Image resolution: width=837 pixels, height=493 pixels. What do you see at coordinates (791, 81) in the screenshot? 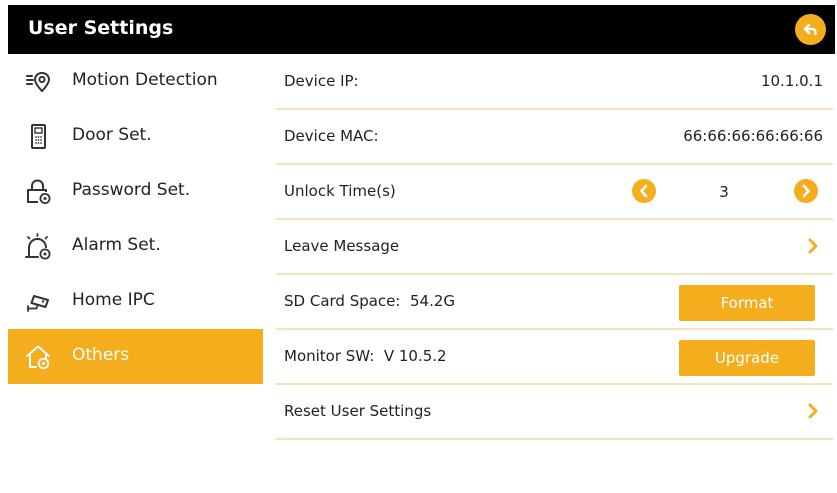
I see `device-ip-value: 10.1.0.1` at bounding box center [791, 81].